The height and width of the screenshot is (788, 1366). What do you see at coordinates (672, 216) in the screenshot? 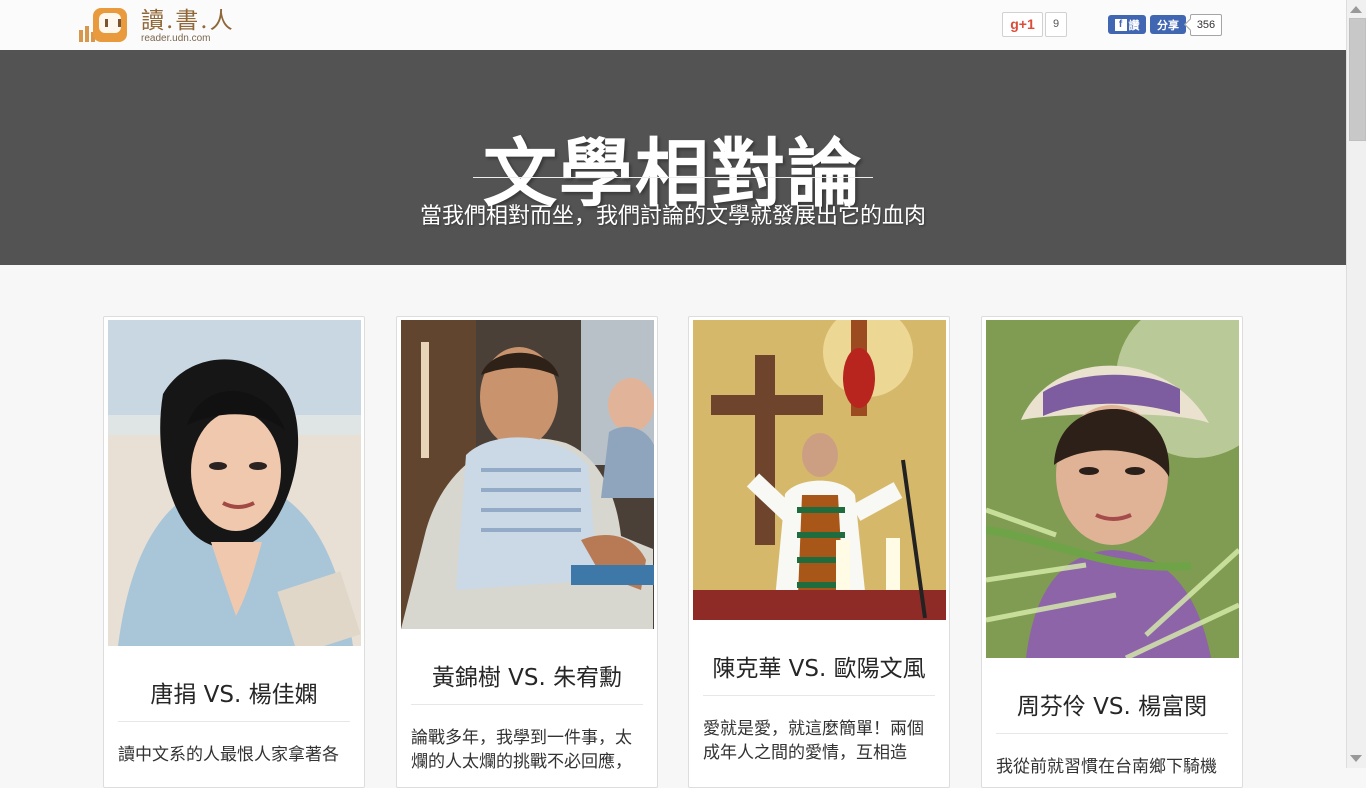
I see `page-subtitle: 當我們相對而坐，我們討論的文學就發展出它的血肉` at bounding box center [672, 216].